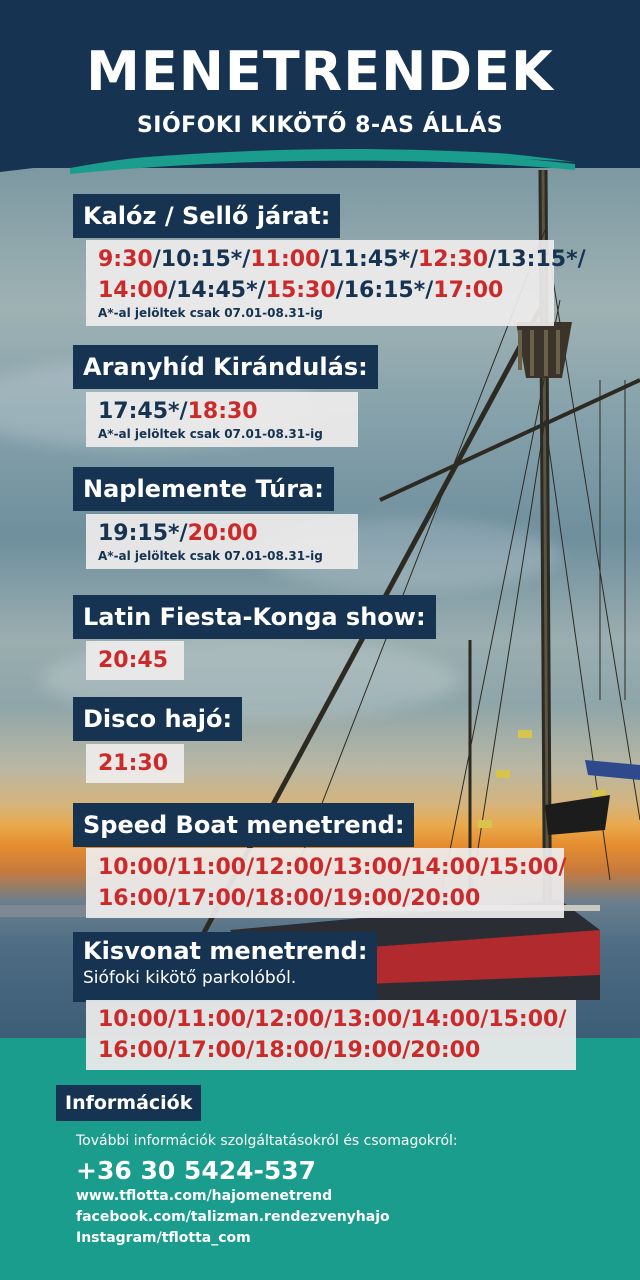 The width and height of the screenshot is (640, 1280). What do you see at coordinates (190, 978) in the screenshot?
I see `schedule-label-kisvonat-subtitle: Siófoki kikötő parkolóból.` at bounding box center [190, 978].